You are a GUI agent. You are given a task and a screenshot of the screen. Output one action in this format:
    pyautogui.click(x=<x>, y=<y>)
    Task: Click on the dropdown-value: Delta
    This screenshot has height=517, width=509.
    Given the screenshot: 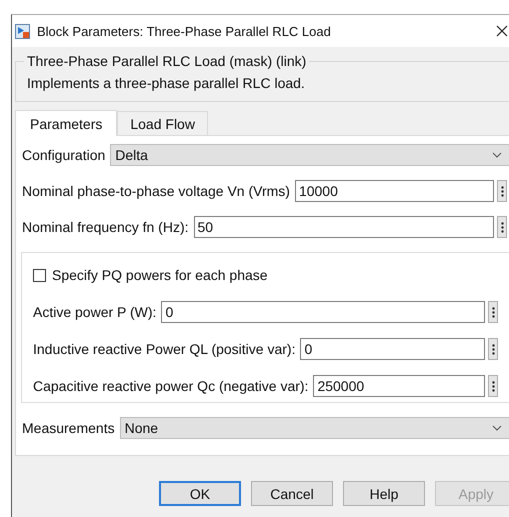 What is the action you would take?
    pyautogui.click(x=132, y=155)
    